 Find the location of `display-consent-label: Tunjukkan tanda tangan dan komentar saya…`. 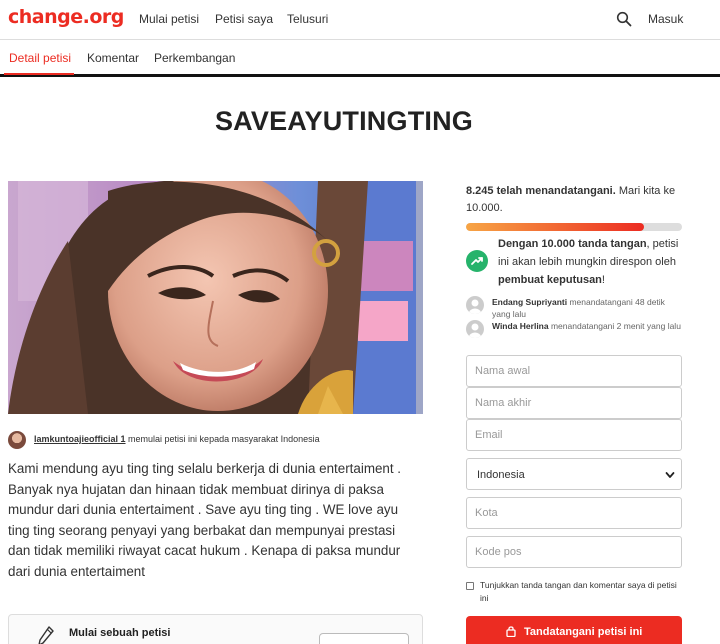

display-consent-label: Tunjukkan tanda tangan dan komentar saya… is located at coordinates (578, 591).